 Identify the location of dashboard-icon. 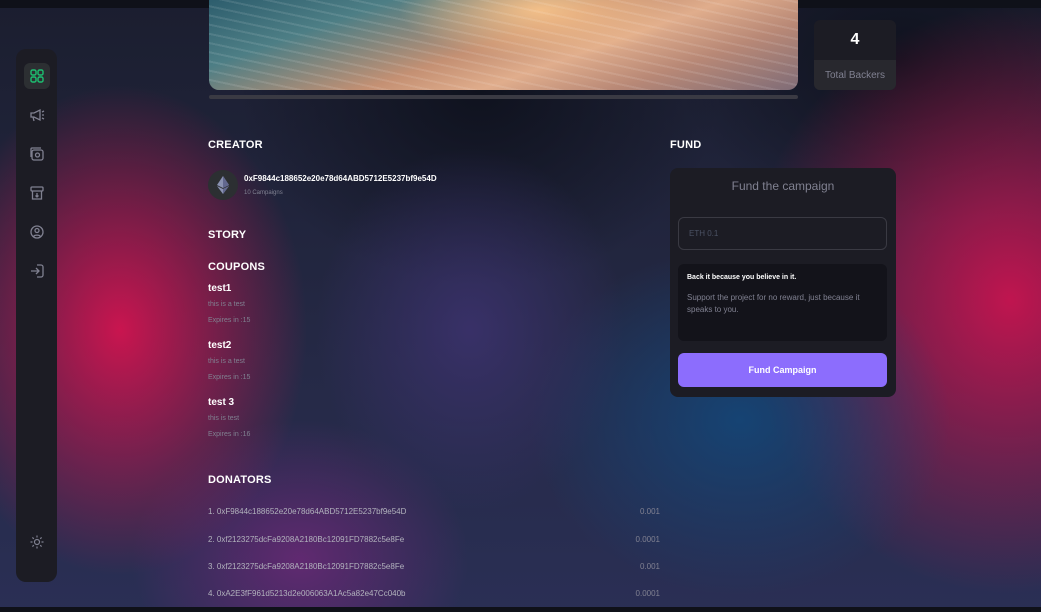
(36, 76).